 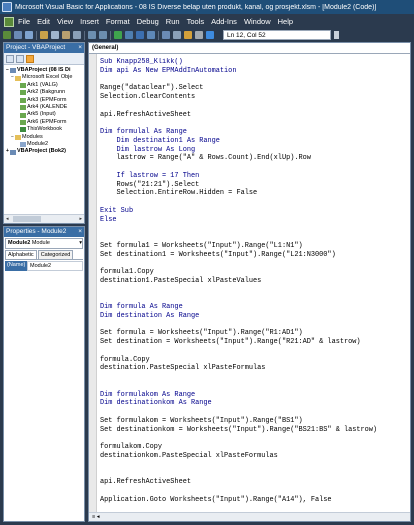 I want to click on tree-node: Ark5 (Input), so click(x=44, y=114).